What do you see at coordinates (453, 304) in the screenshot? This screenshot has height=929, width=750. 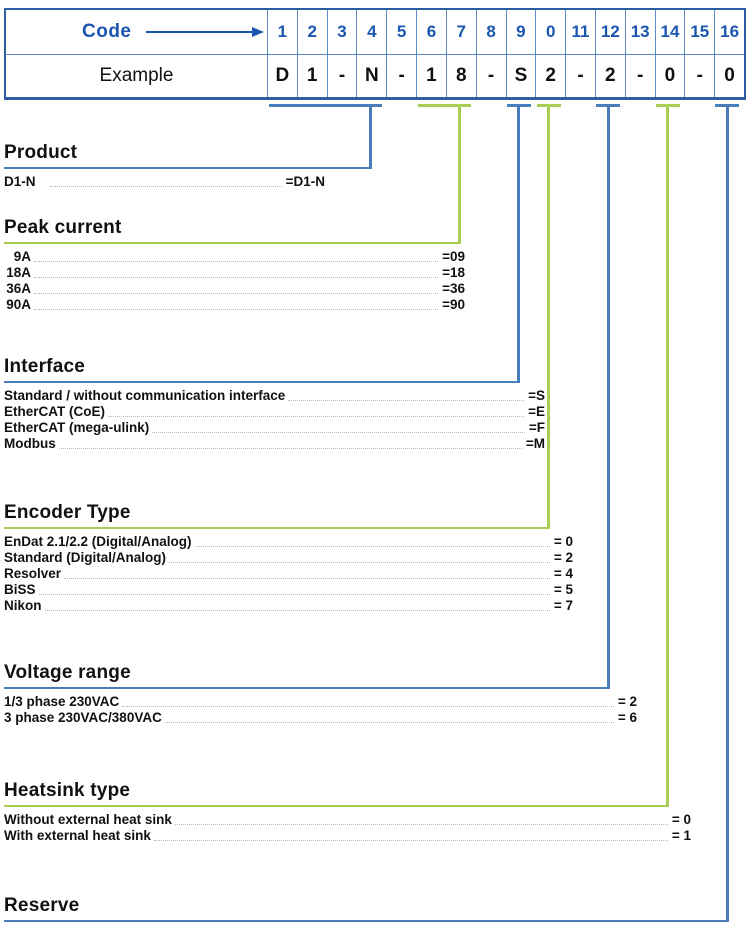 I see `option-value: =90` at bounding box center [453, 304].